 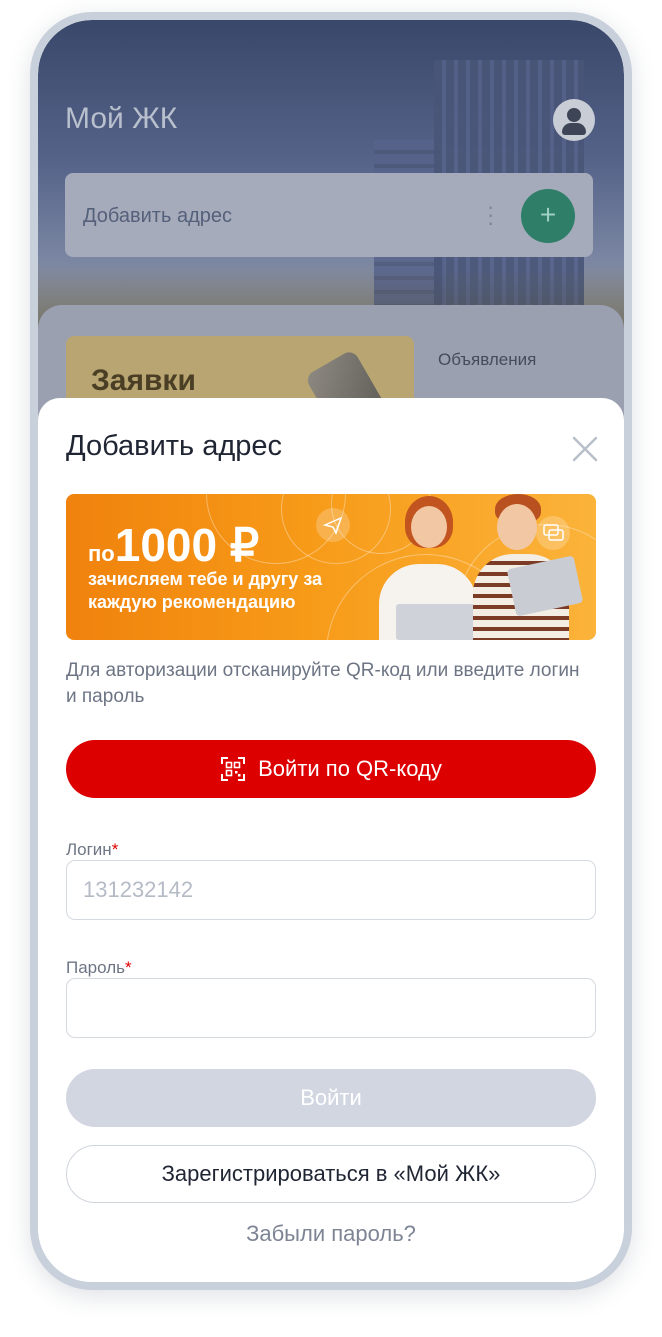 I want to click on close-icon, so click(x=585, y=449).